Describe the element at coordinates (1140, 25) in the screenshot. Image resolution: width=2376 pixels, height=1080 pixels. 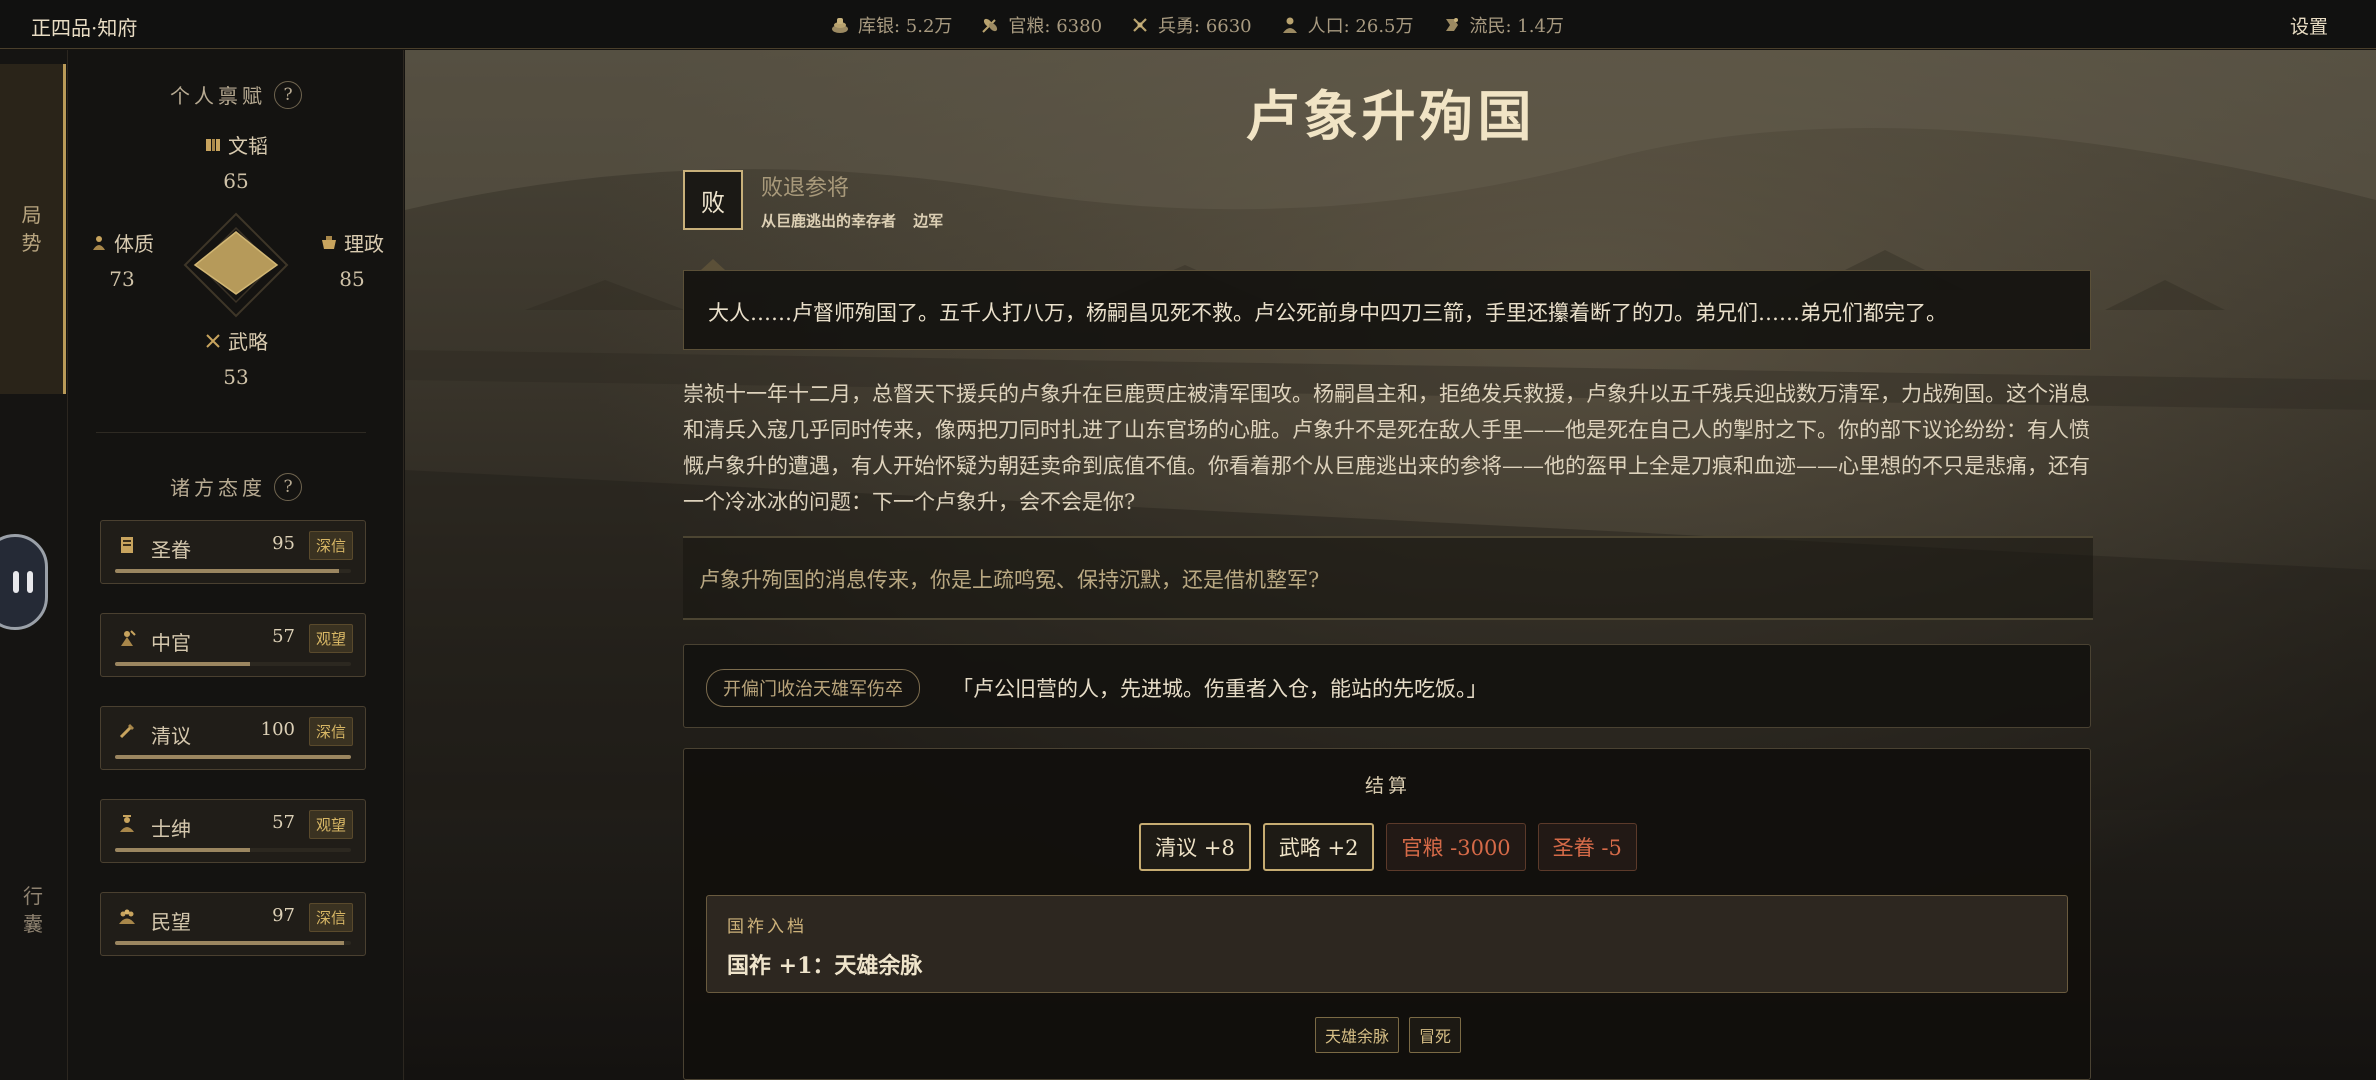
I see `soldier-icon` at that location.